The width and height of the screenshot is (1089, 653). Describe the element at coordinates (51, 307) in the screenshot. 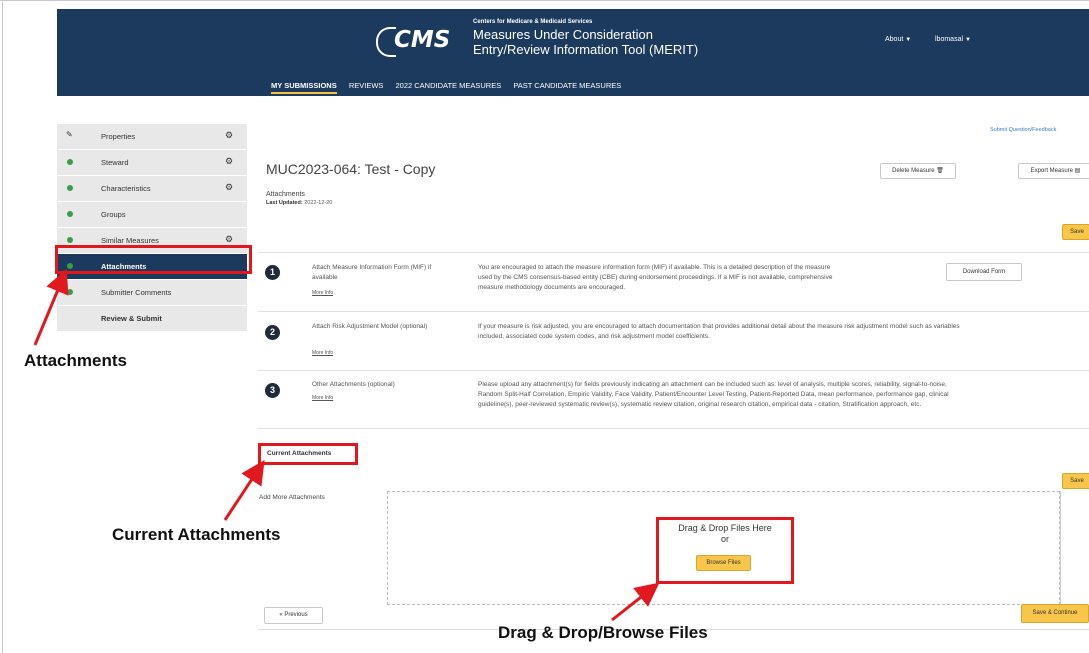

I see `arrow-to-attachments` at that location.